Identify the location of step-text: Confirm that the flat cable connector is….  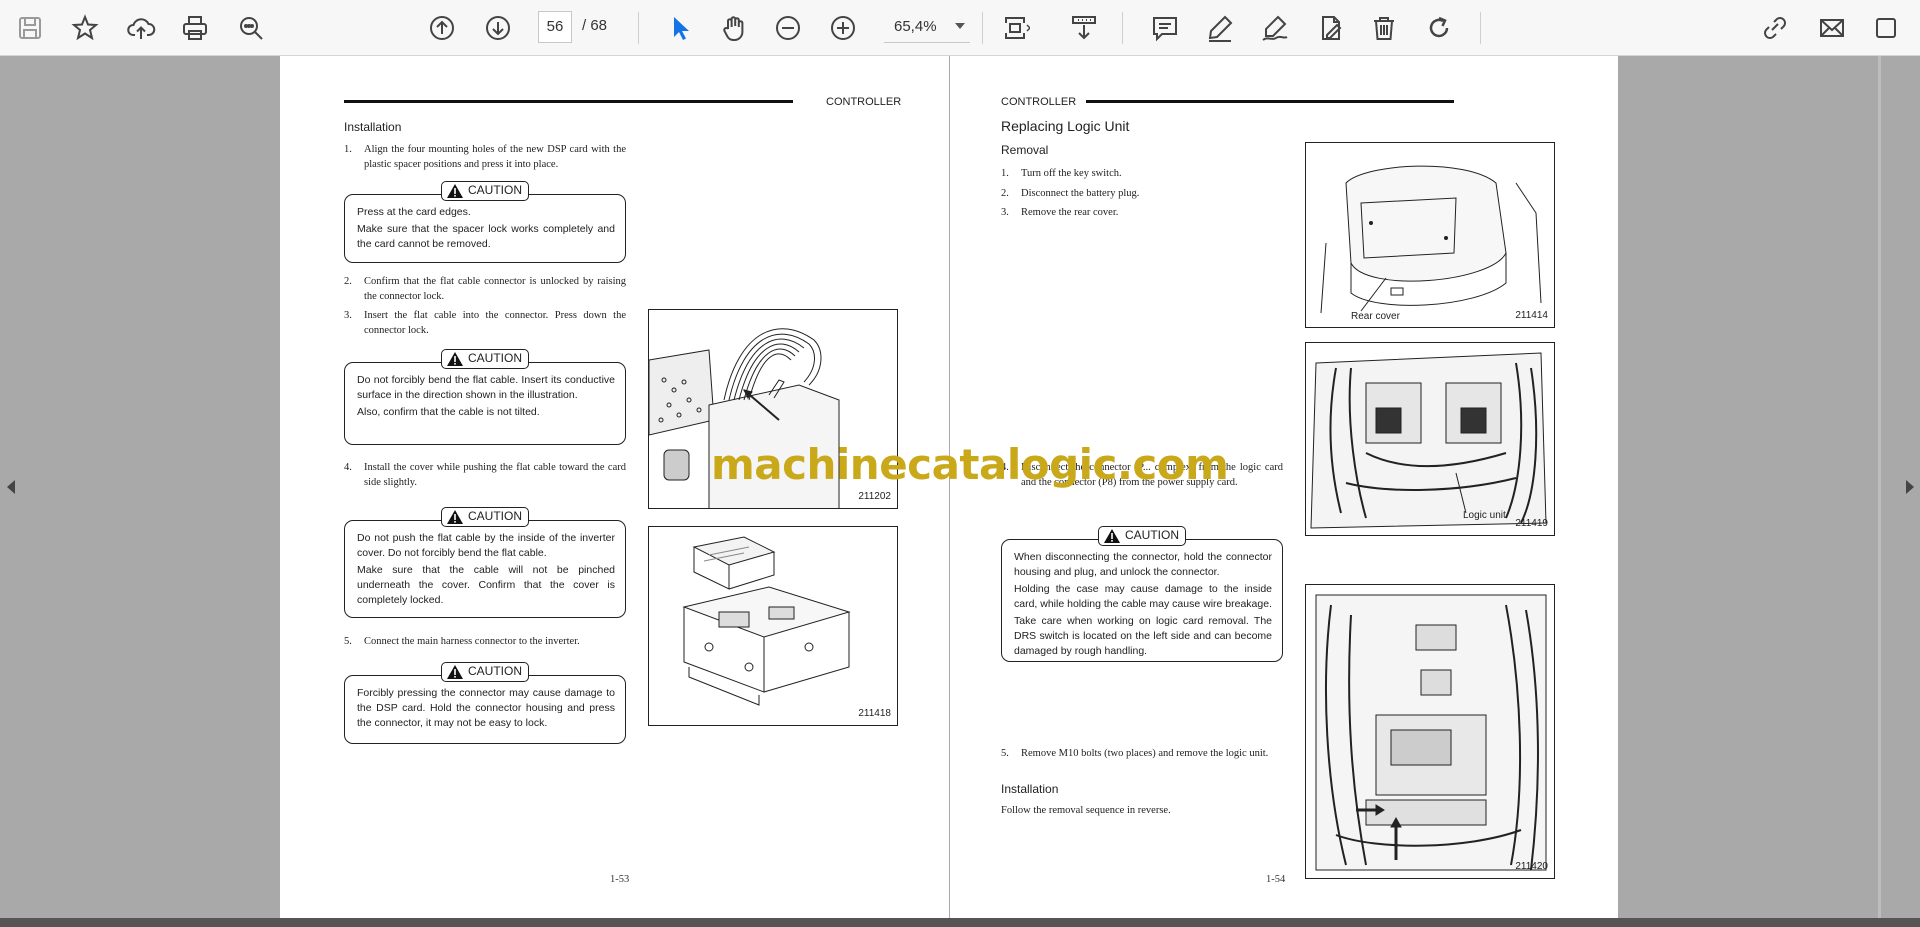
(495, 289).